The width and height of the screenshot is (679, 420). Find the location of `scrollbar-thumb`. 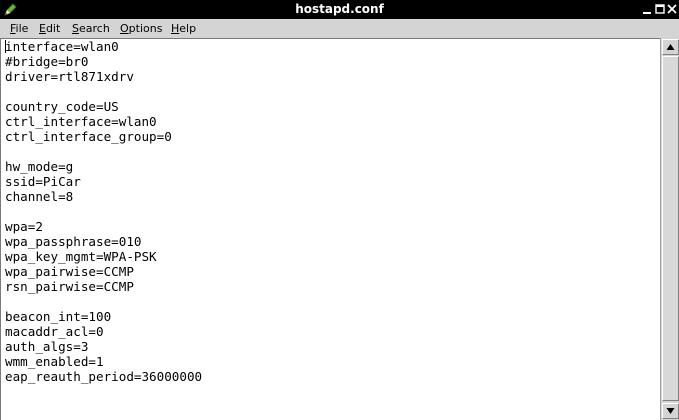

scrollbar-thumb is located at coordinates (670, 228).